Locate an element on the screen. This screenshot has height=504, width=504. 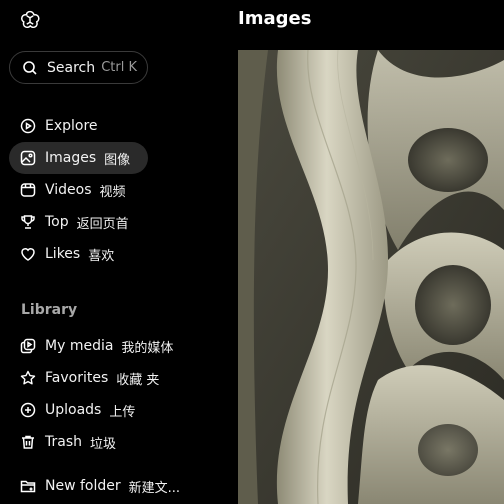
library-item-label: Favorites is located at coordinates (77, 378).